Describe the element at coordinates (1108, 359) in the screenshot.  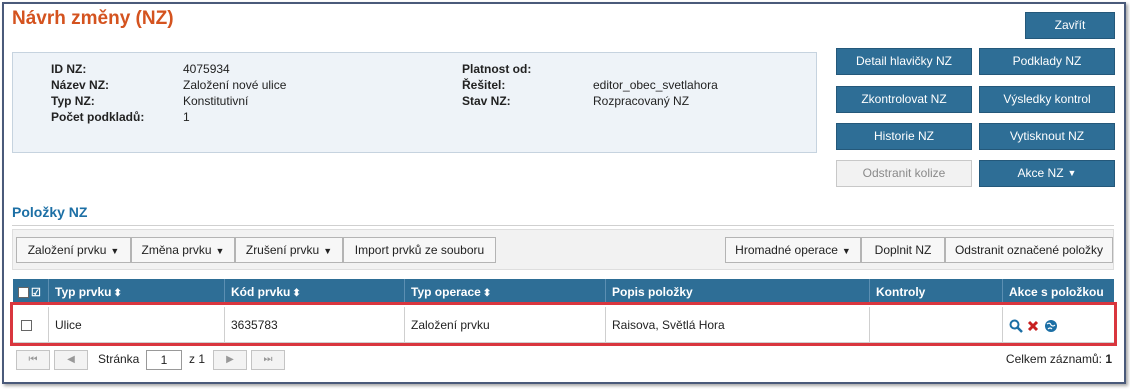
I see `total-records-value: 1` at that location.